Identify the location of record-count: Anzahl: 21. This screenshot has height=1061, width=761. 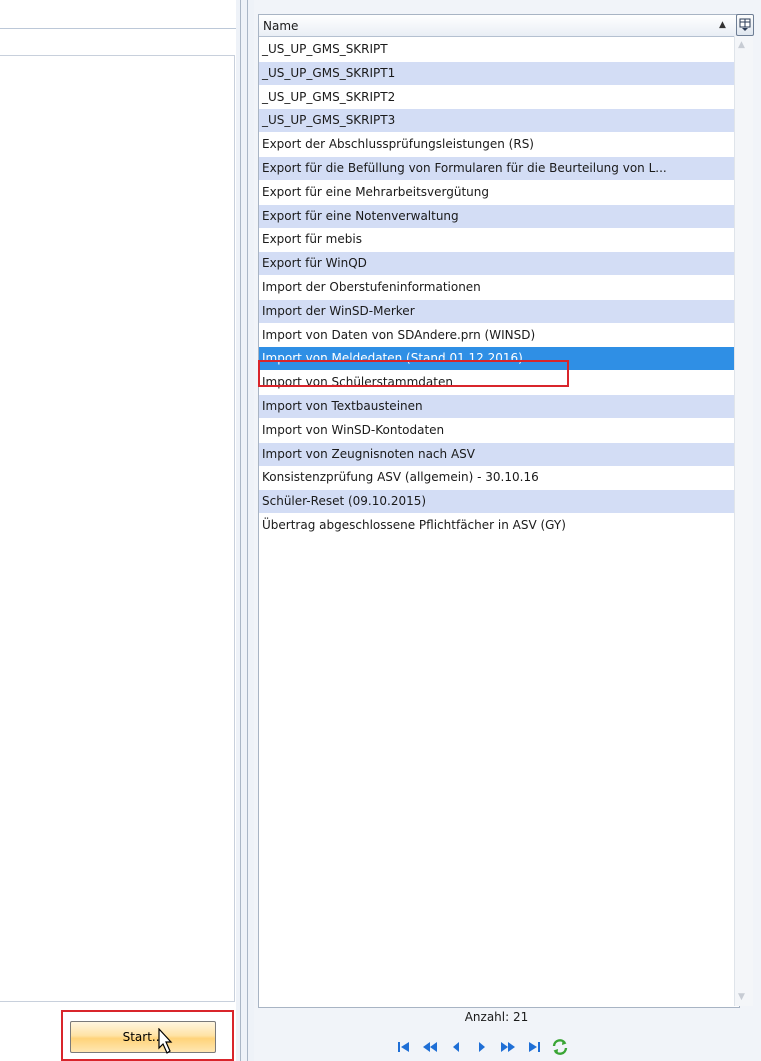
(496, 1017).